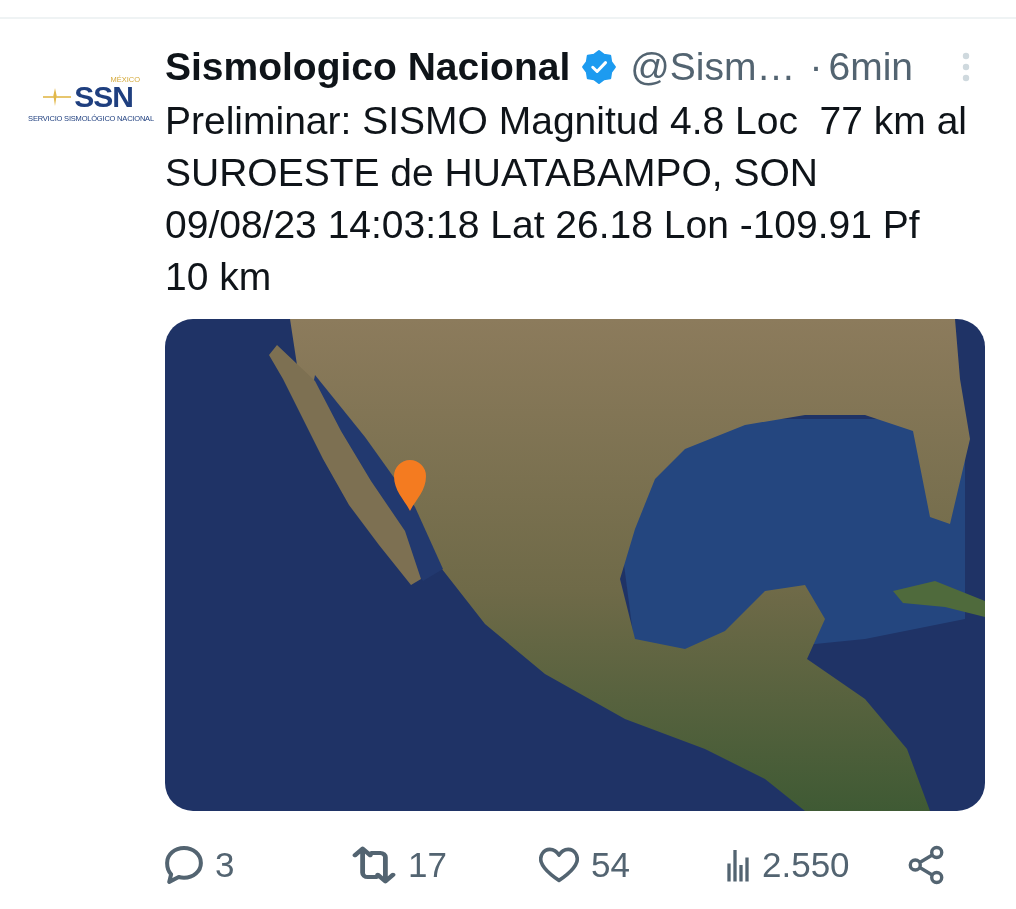 The height and width of the screenshot is (909, 1016). Describe the element at coordinates (368, 67) in the screenshot. I see `author-name: Sismologico Nacional` at that location.